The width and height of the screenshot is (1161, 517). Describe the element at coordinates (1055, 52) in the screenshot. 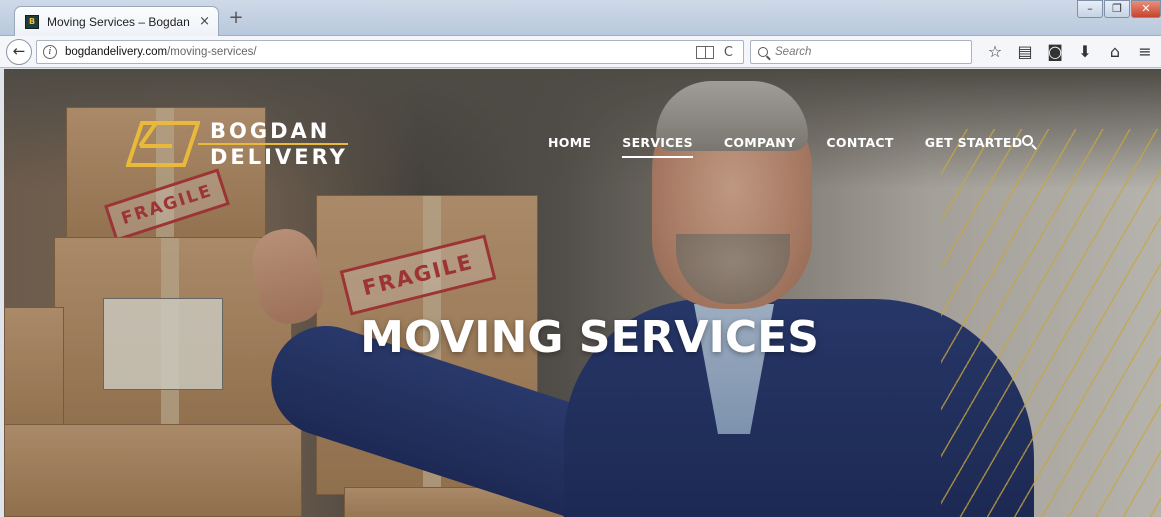

I see `pocket-icon: ◙` at that location.